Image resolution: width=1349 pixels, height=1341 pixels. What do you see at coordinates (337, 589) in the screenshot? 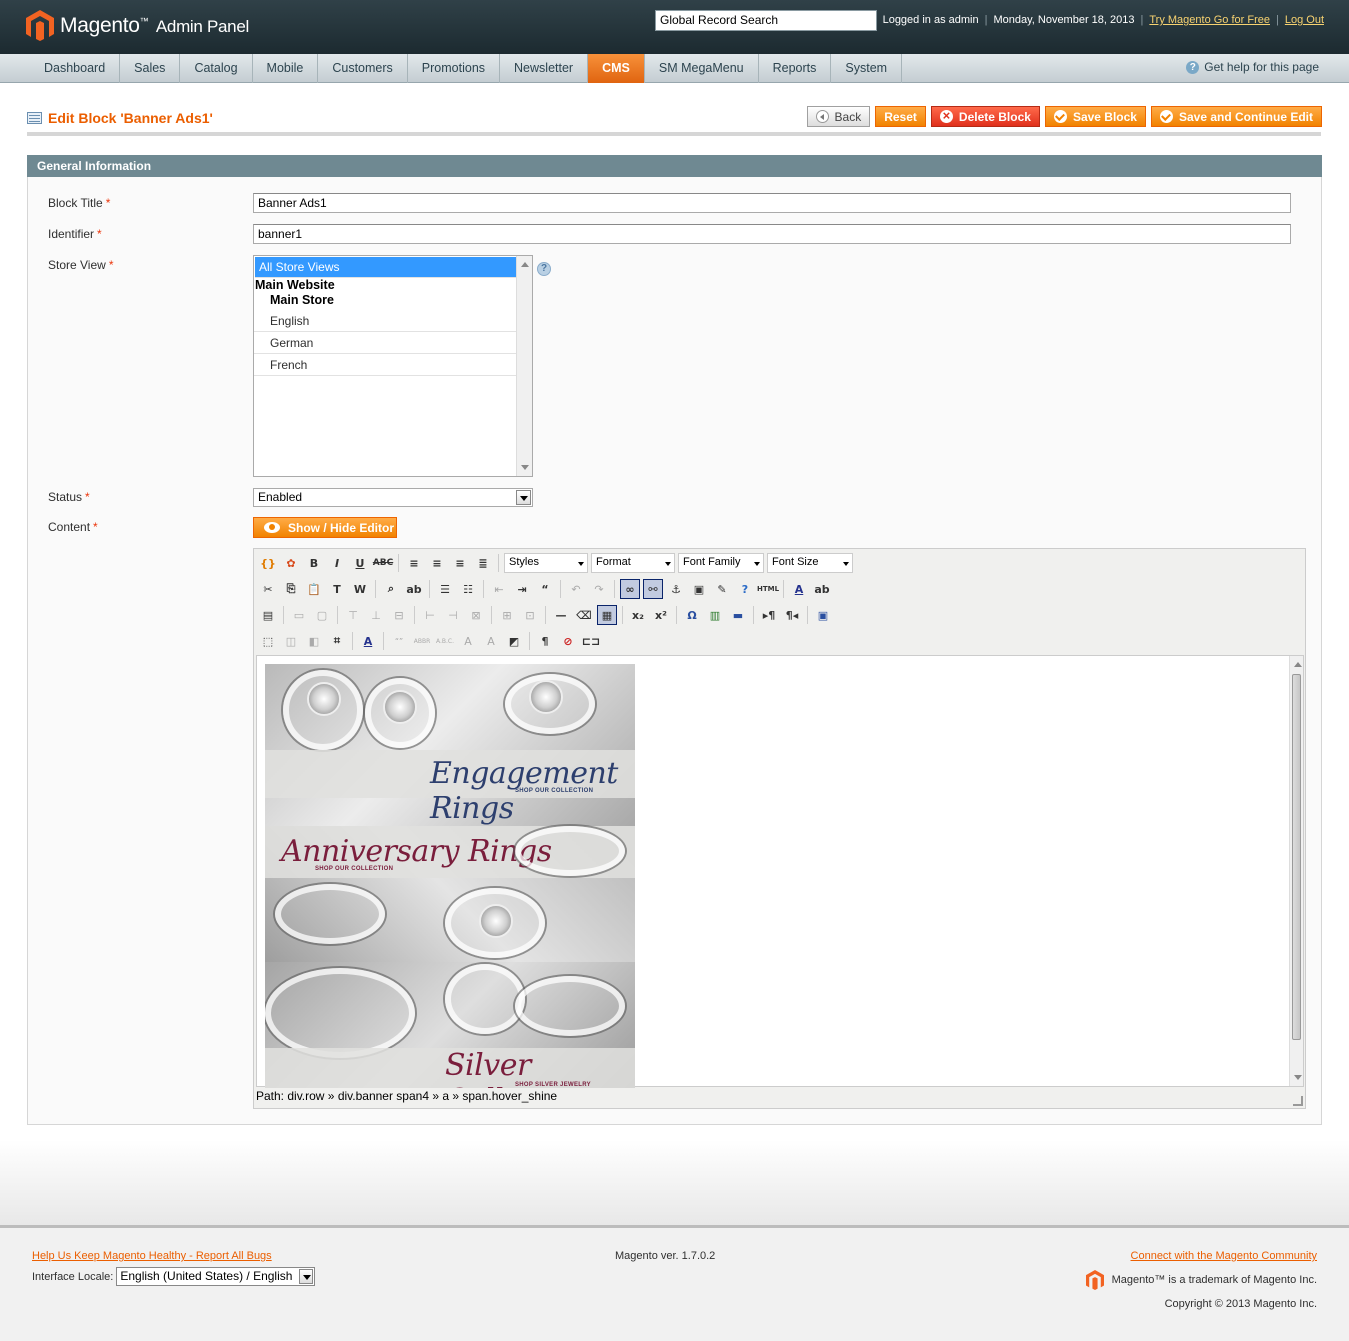
I see `paste-text-icon: T` at bounding box center [337, 589].